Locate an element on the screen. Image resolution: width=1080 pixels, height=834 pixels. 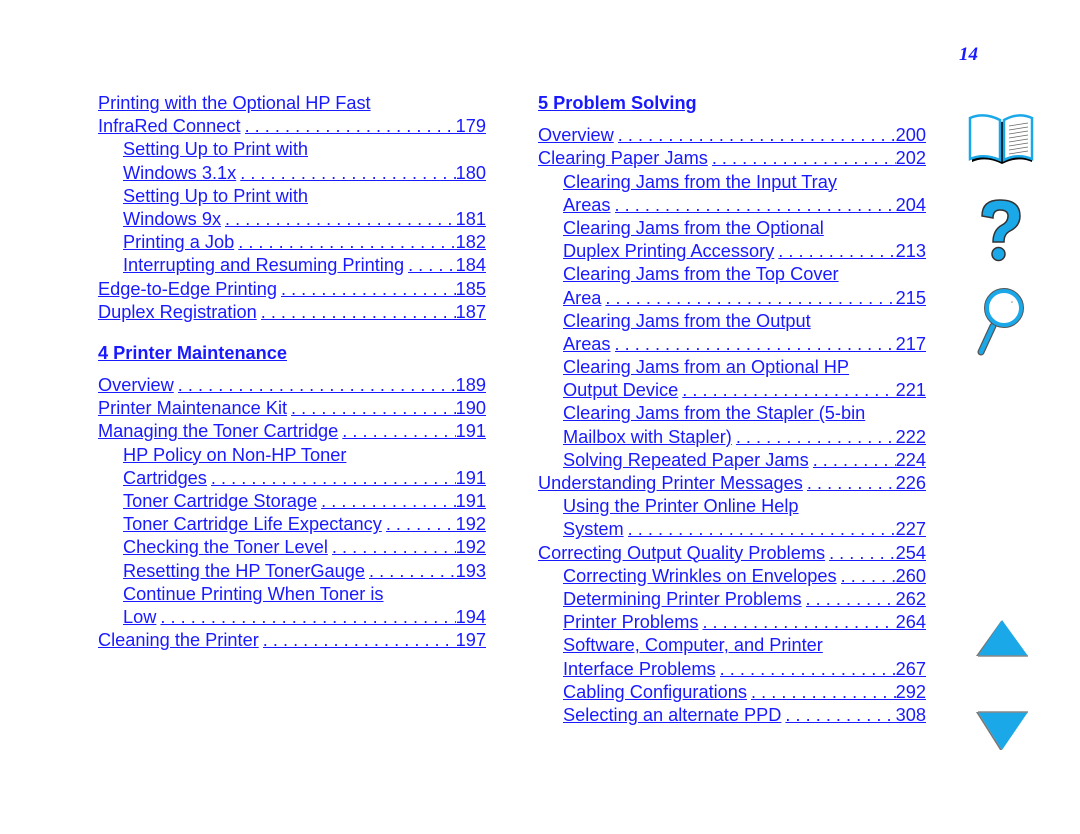
toc-entry-row: Areas 204 is located at coordinates (732, 205).